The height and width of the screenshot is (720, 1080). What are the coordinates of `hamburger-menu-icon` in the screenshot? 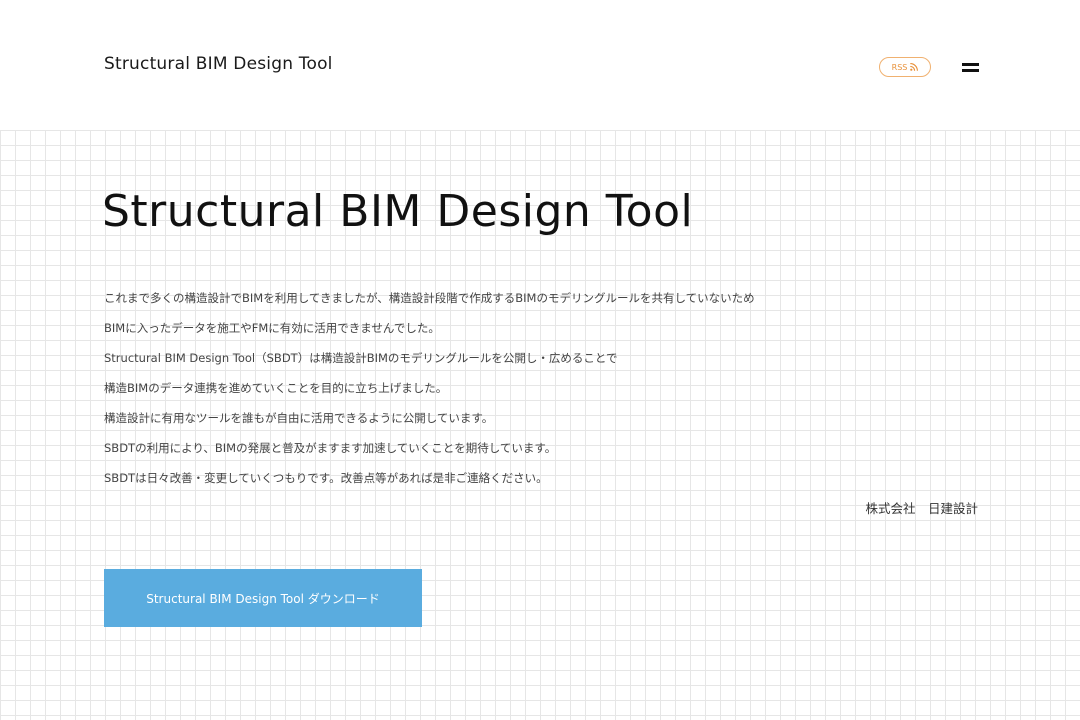 It's located at (970, 68).